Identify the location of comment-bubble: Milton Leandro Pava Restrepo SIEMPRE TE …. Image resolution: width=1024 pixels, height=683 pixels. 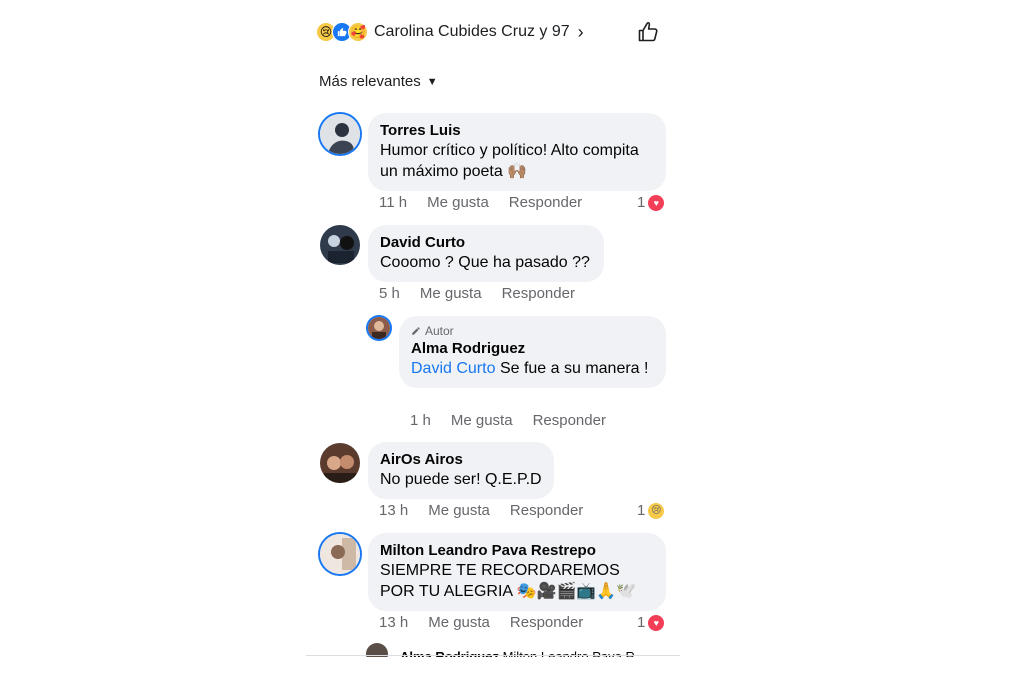
(517, 572).